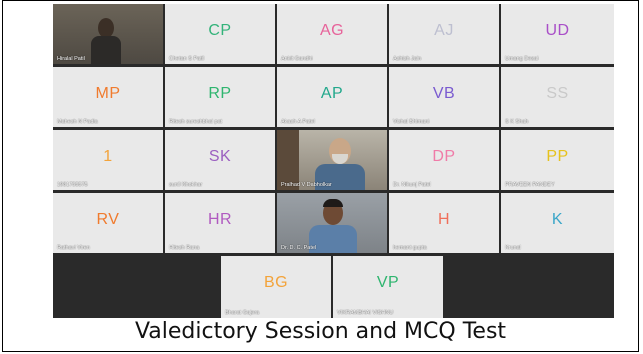 This screenshot has width=643, height=354. What do you see at coordinates (288, 160) in the screenshot?
I see `bookshelf` at bounding box center [288, 160].